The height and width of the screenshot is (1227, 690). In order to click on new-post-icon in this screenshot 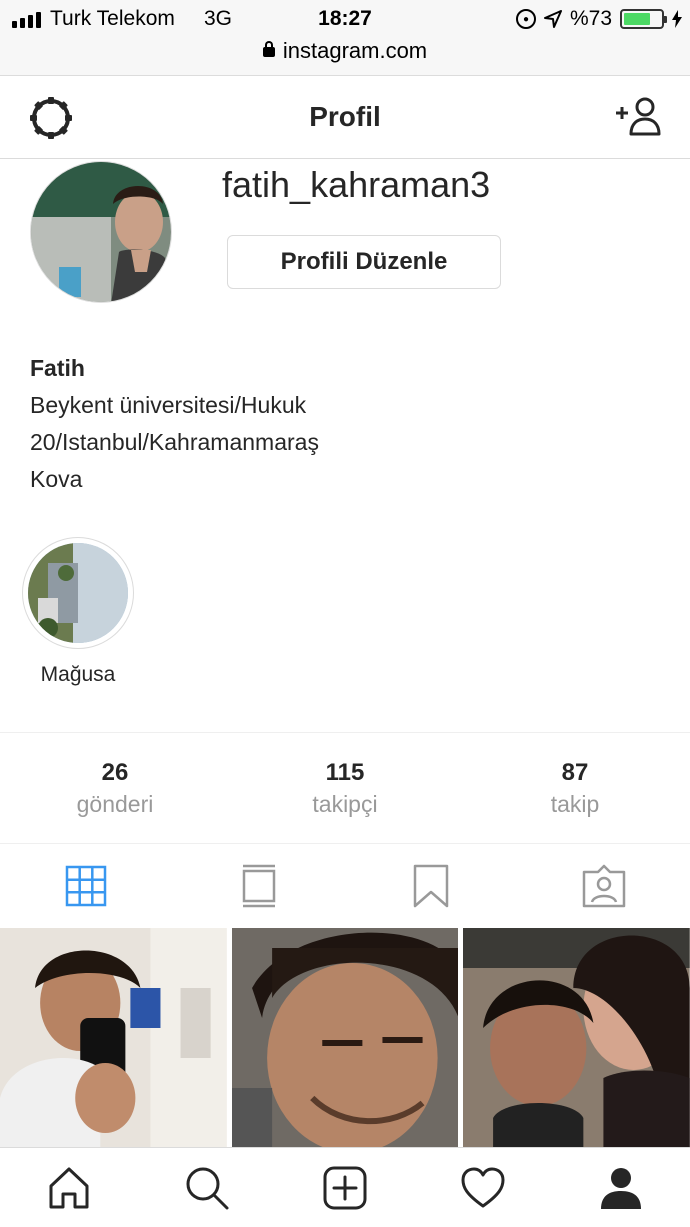, I will do `click(345, 1187)`.